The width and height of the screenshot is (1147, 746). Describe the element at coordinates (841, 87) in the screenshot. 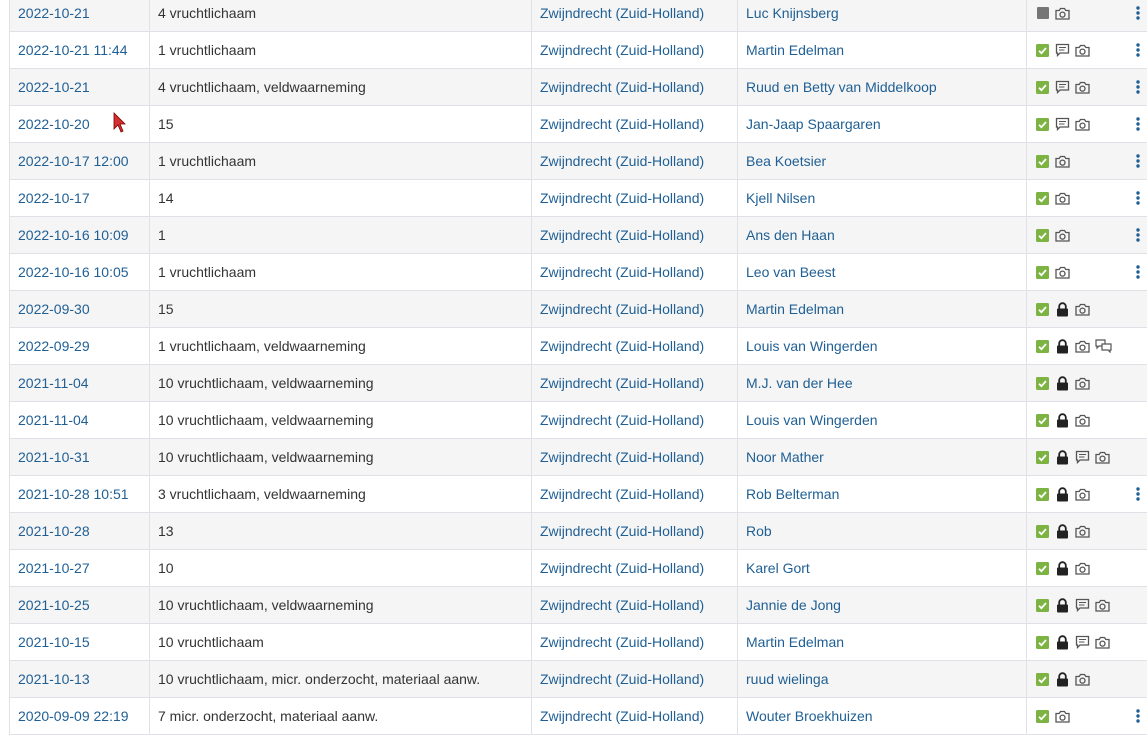

I see `observer-link: Ruud en Betty van Middelkoop` at that location.